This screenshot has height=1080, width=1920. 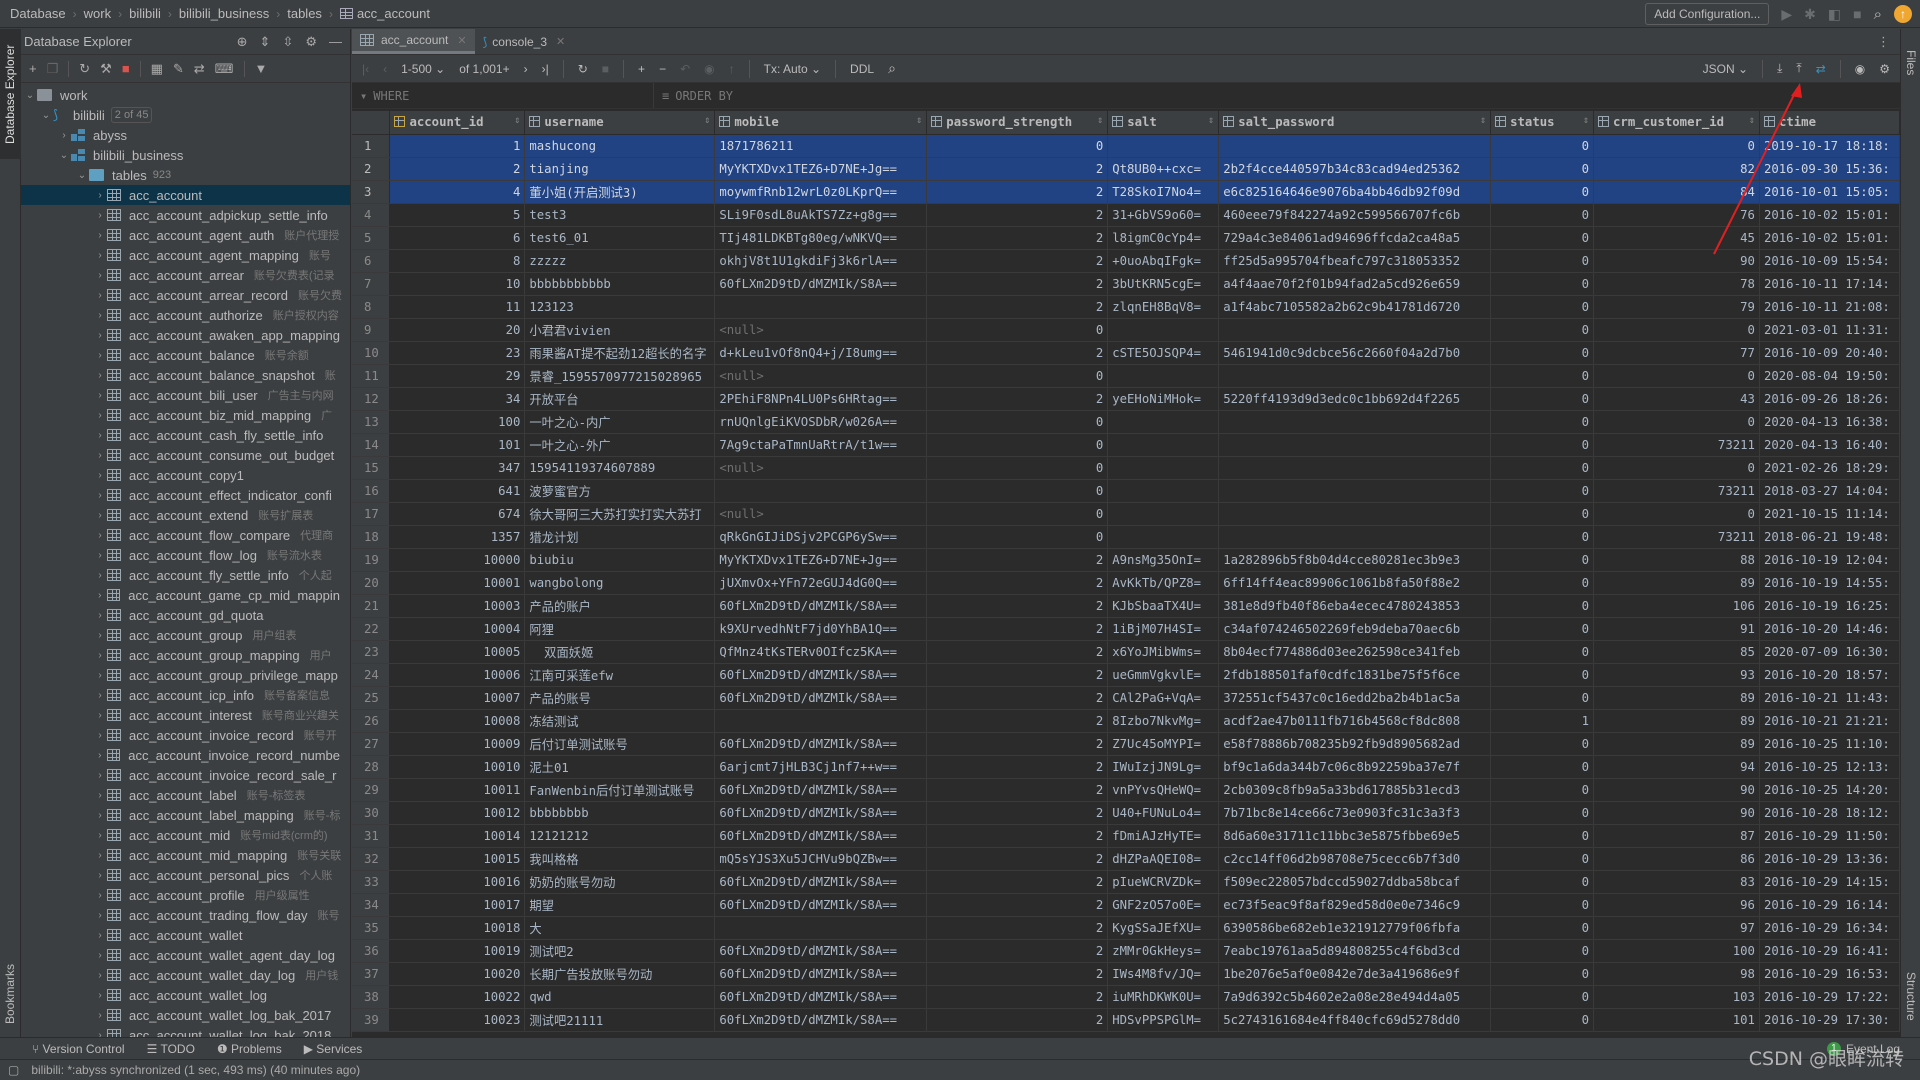 I want to click on tree-node-table: › acc_account_invoice_record_numbe, so click(x=185, y=755).